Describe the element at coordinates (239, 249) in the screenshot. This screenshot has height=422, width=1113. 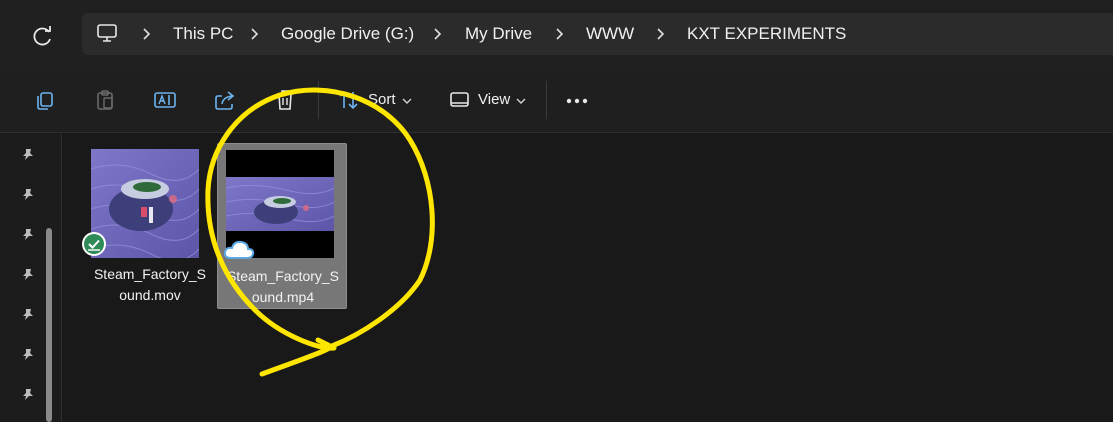
I see `cloud-only-icon` at that location.